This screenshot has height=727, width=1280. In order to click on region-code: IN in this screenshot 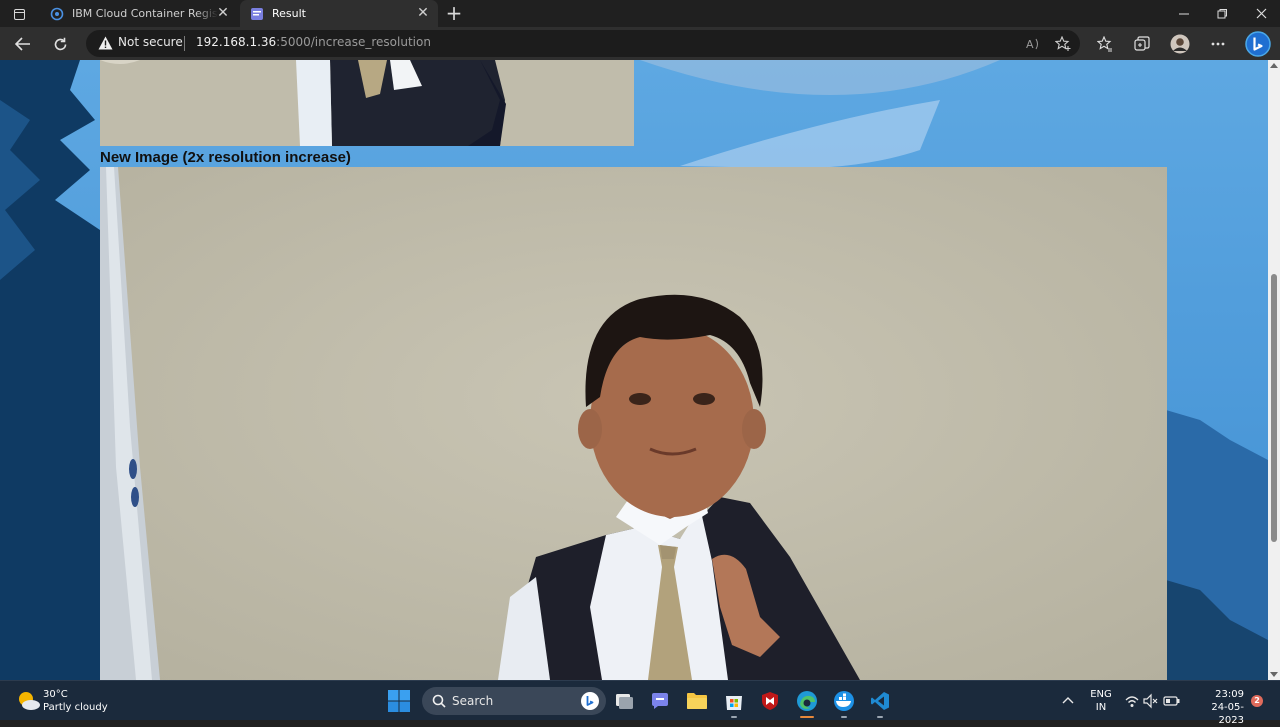, I will do `click(1101, 707)`.